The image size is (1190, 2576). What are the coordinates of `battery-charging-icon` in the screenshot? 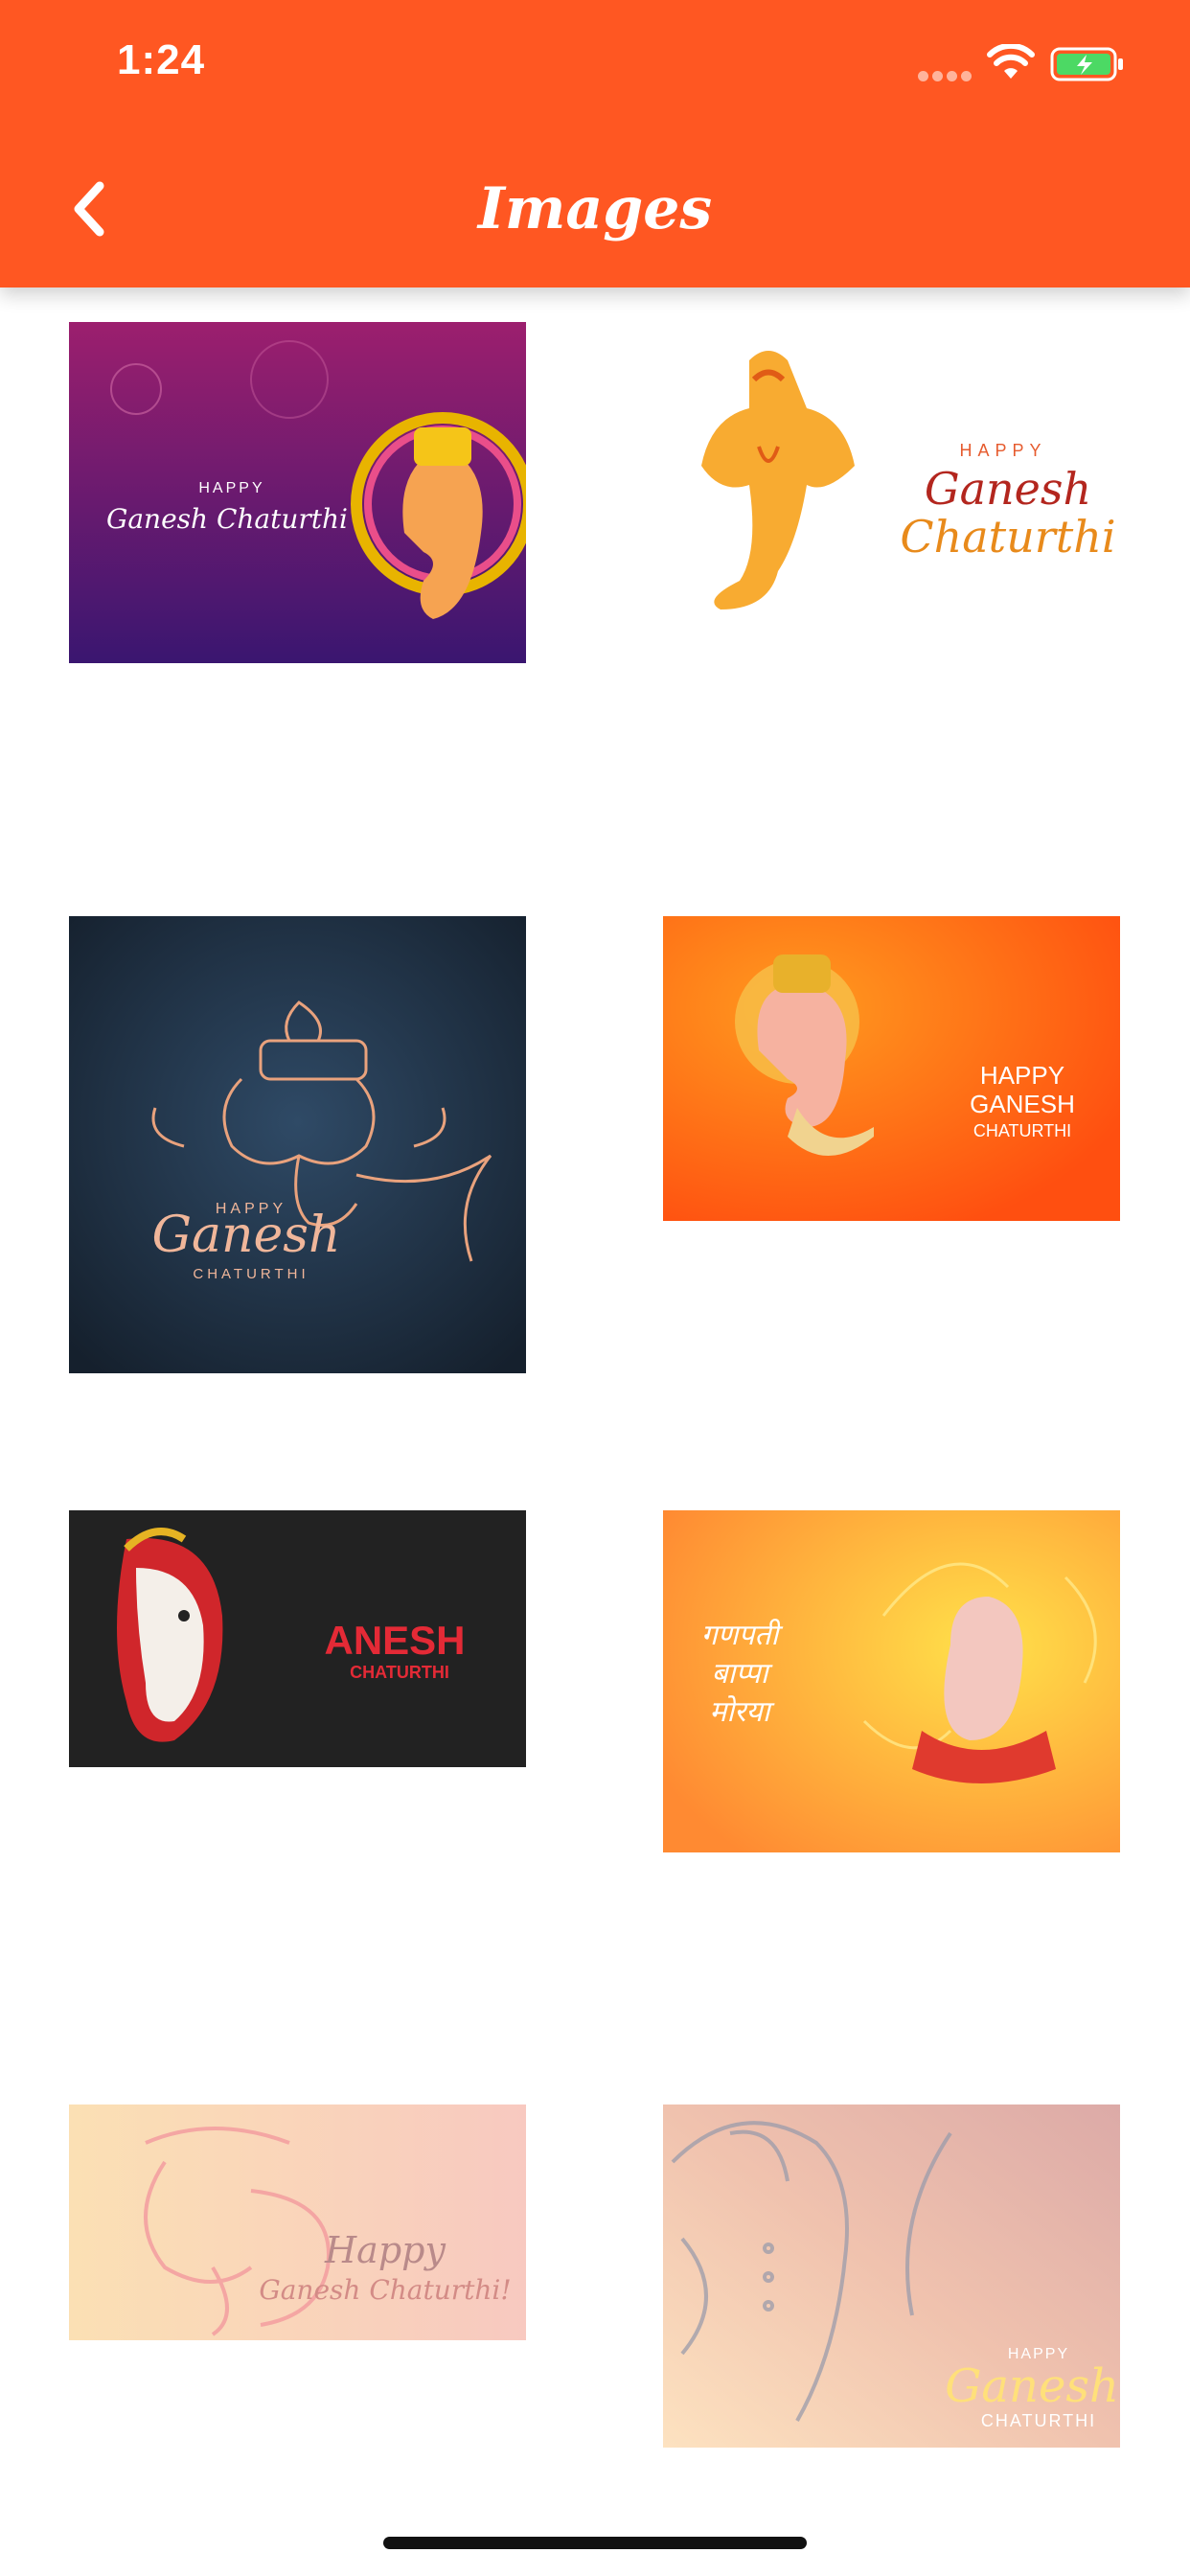 It's located at (1087, 64).